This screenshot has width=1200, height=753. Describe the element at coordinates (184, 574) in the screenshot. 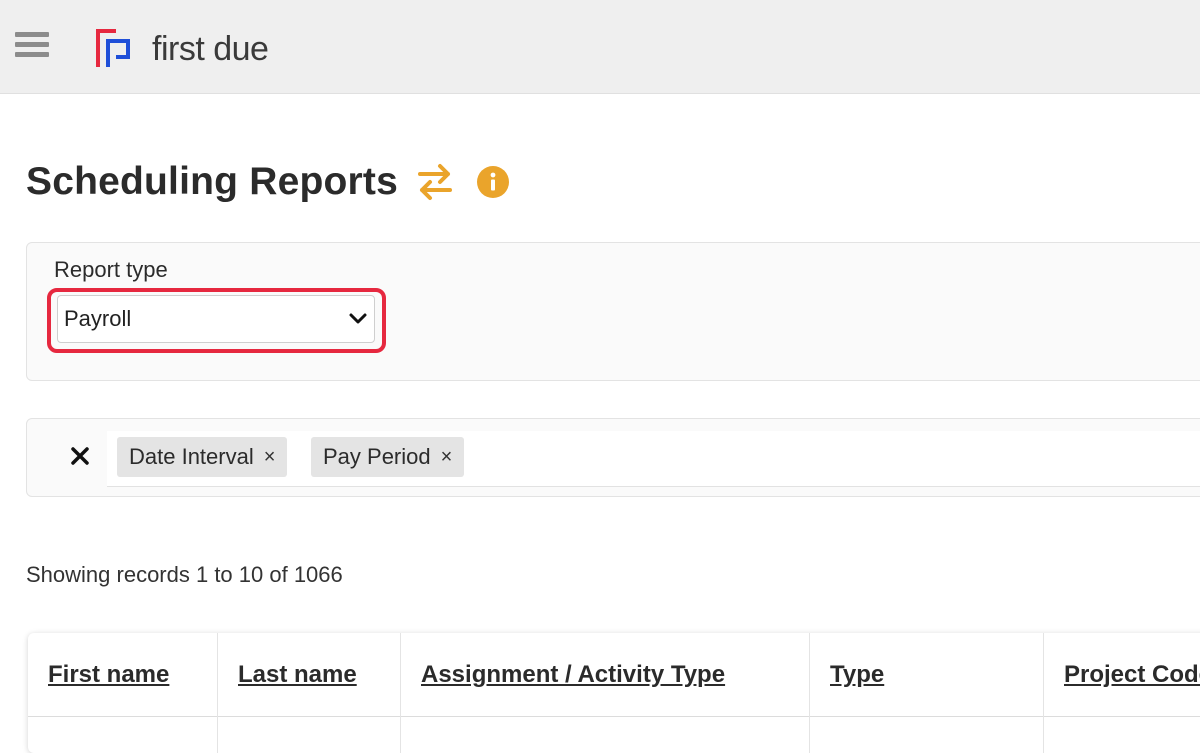

I see `records-summary: Showing records 1 to 10 of 1066` at that location.